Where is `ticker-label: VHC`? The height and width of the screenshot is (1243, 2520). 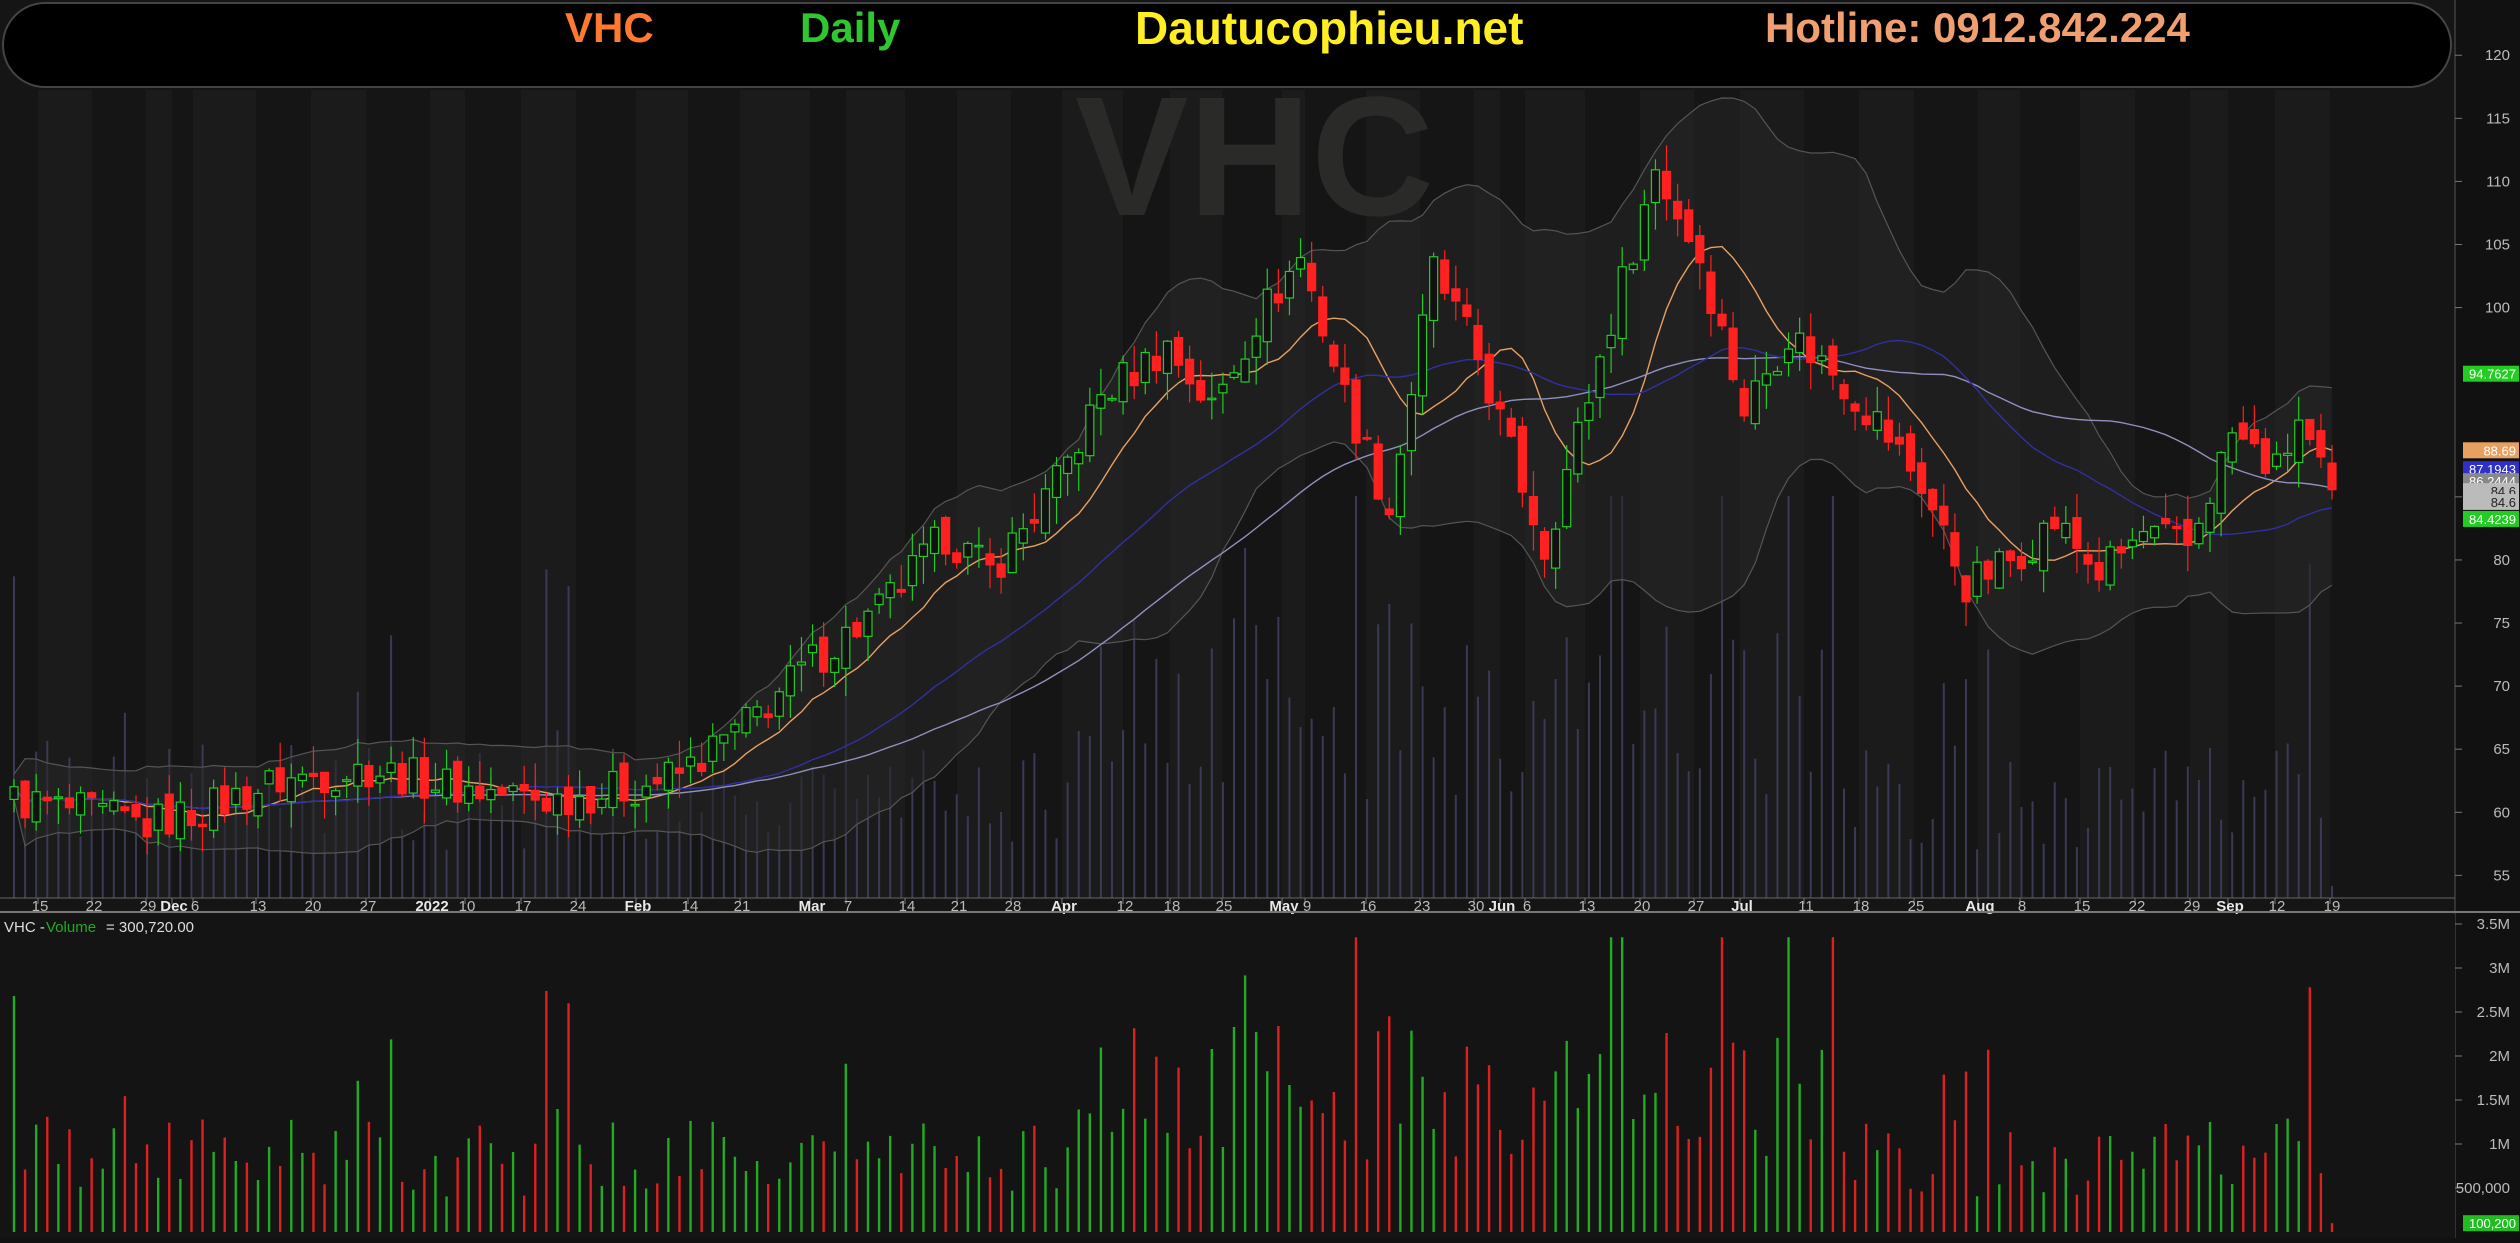
ticker-label: VHC is located at coordinates (609, 27).